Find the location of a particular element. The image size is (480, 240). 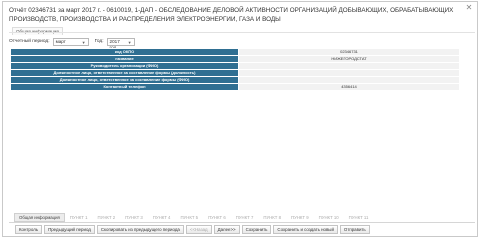

tab-item-5: ПУНКТ 5 is located at coordinates (189, 217).